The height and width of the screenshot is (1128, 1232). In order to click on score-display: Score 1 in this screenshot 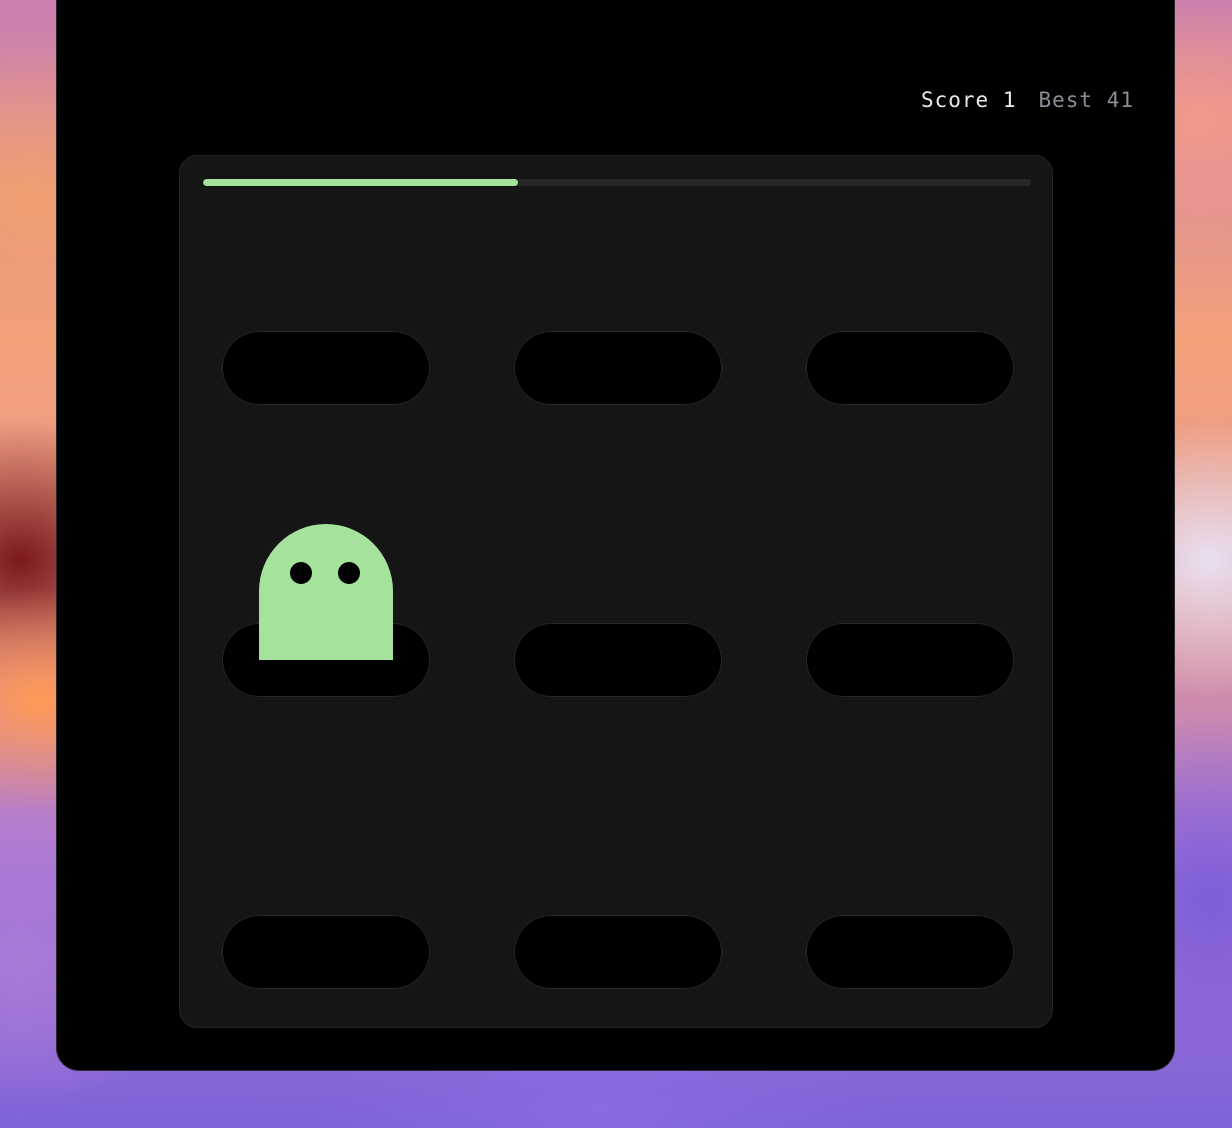, I will do `click(969, 100)`.